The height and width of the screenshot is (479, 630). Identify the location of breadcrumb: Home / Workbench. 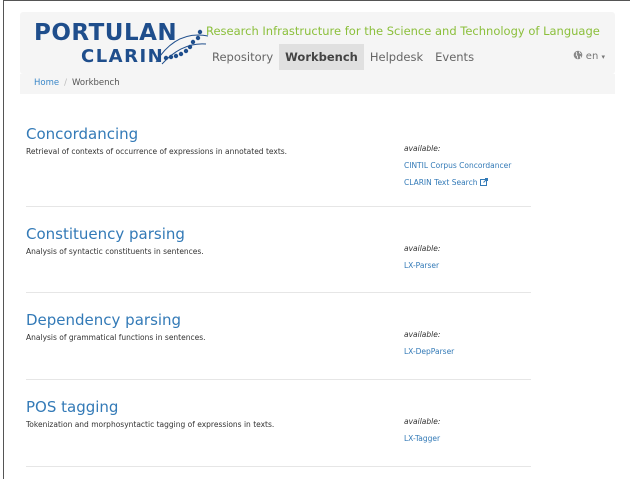
(317, 84).